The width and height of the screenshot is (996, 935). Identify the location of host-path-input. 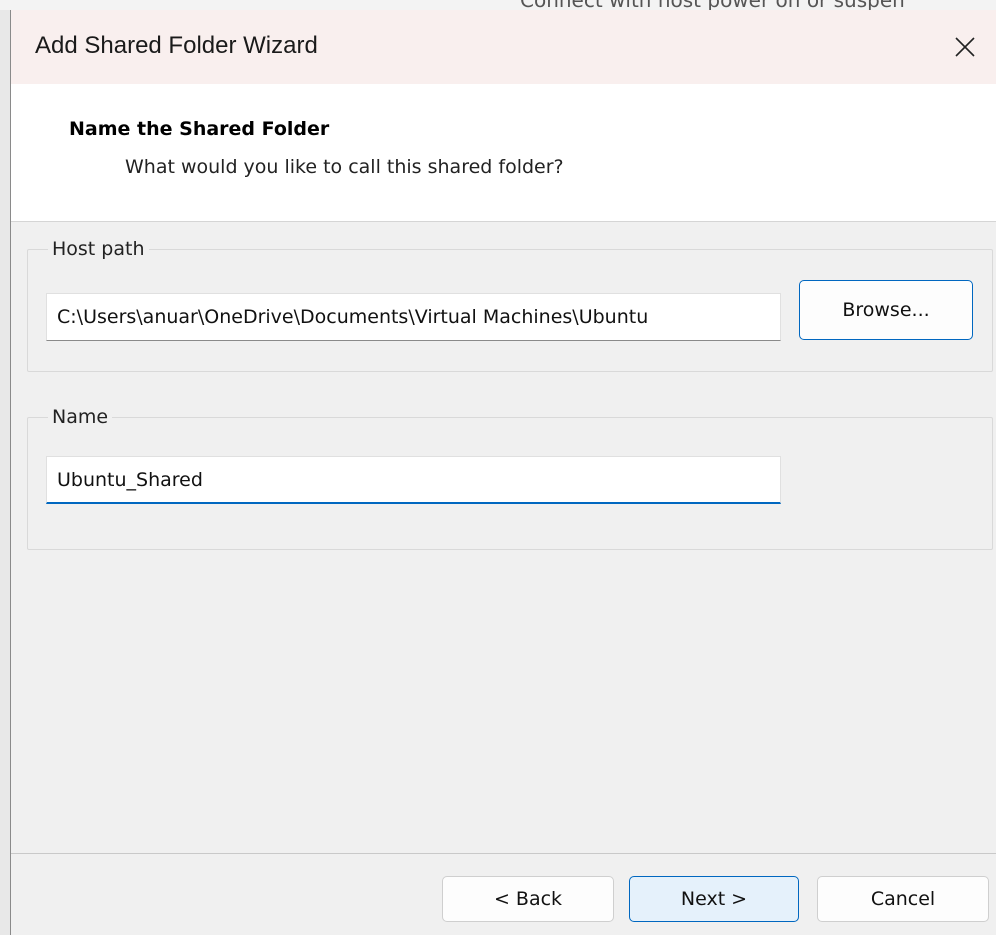
(413, 317).